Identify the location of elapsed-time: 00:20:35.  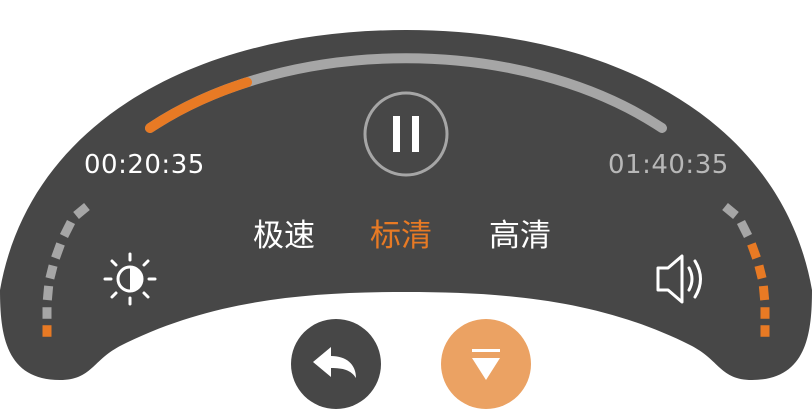
(144, 165).